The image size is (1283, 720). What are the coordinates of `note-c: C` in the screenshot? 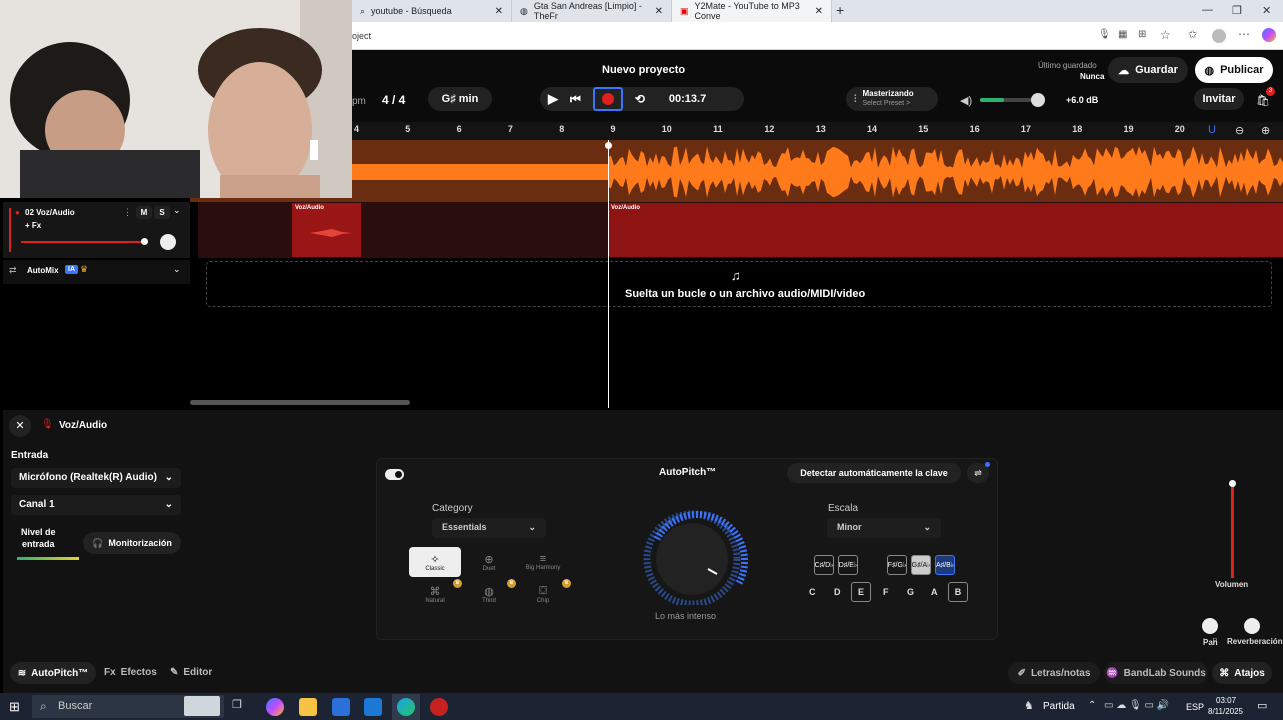 It's located at (812, 592).